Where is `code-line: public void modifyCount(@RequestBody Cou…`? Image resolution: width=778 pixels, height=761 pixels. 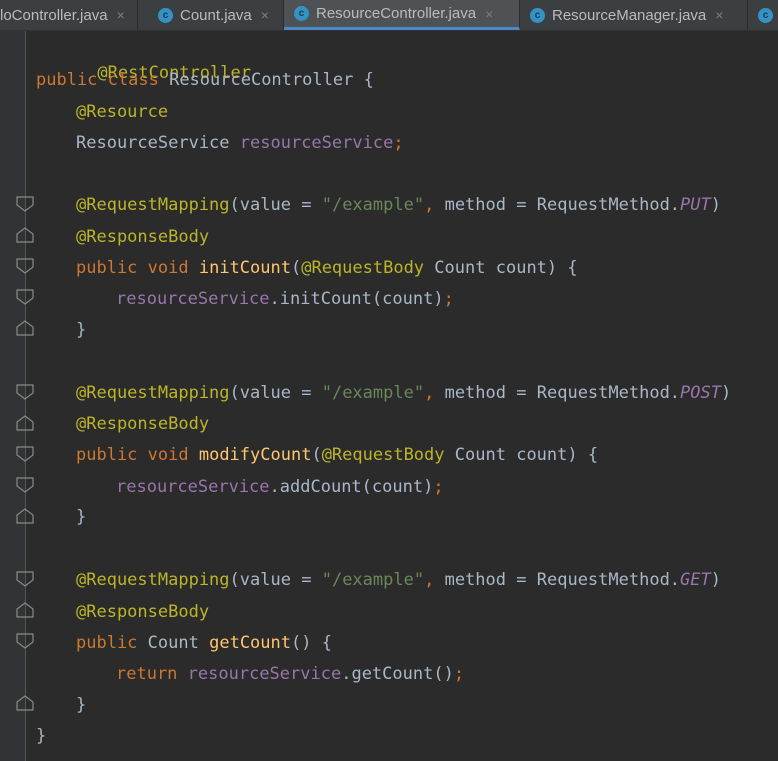
code-line: public void modifyCount(@RequestBody Cou… is located at coordinates (337, 455).